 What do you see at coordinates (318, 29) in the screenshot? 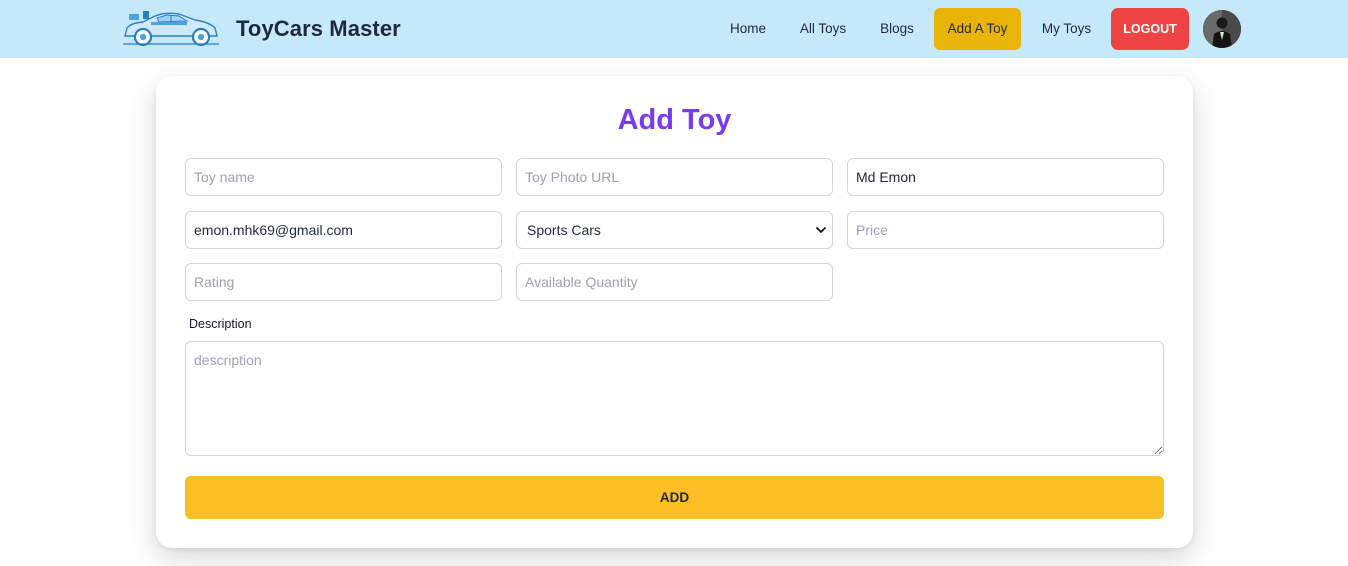
I see `brand-name: ToyCars Master` at bounding box center [318, 29].